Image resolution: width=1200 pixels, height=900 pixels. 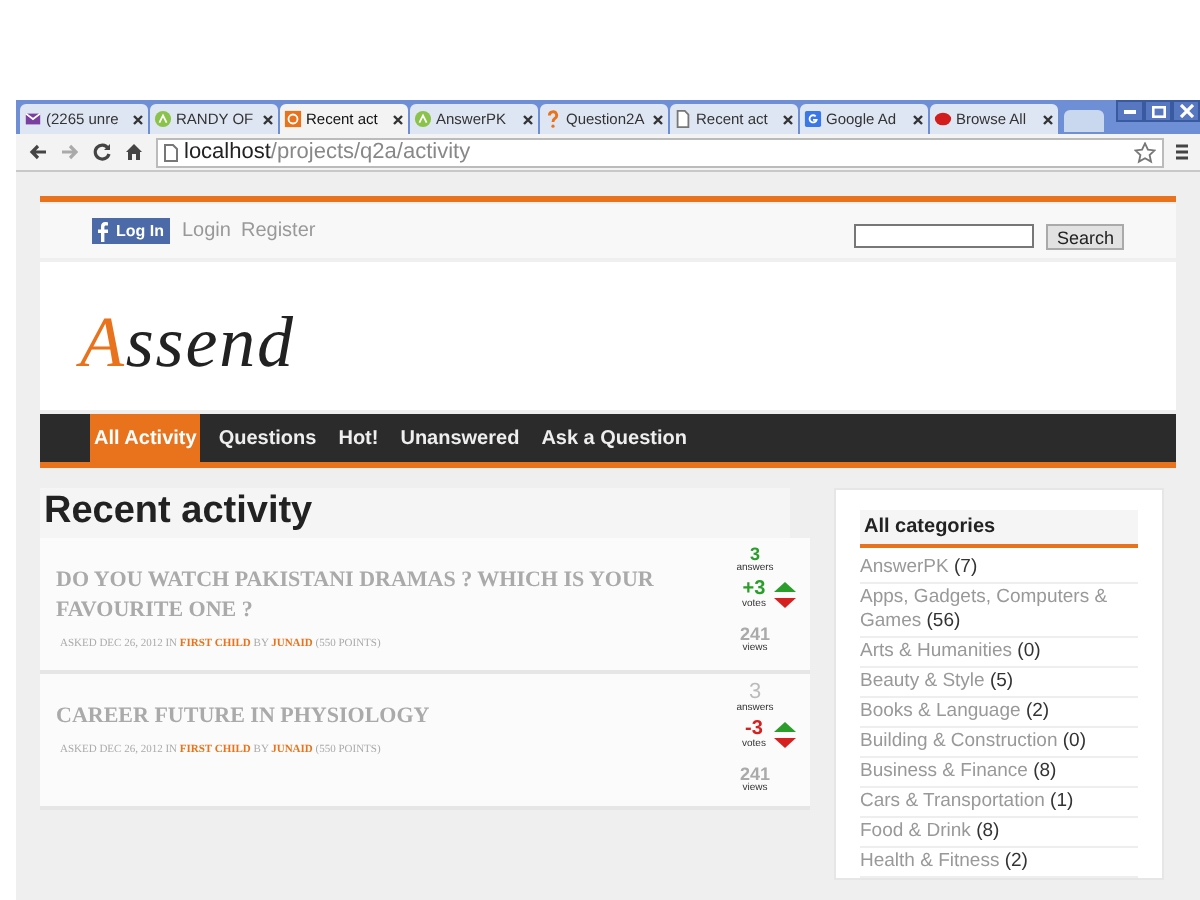 What do you see at coordinates (999, 833) in the screenshot?
I see `category-item: Food & Drink (8)` at bounding box center [999, 833].